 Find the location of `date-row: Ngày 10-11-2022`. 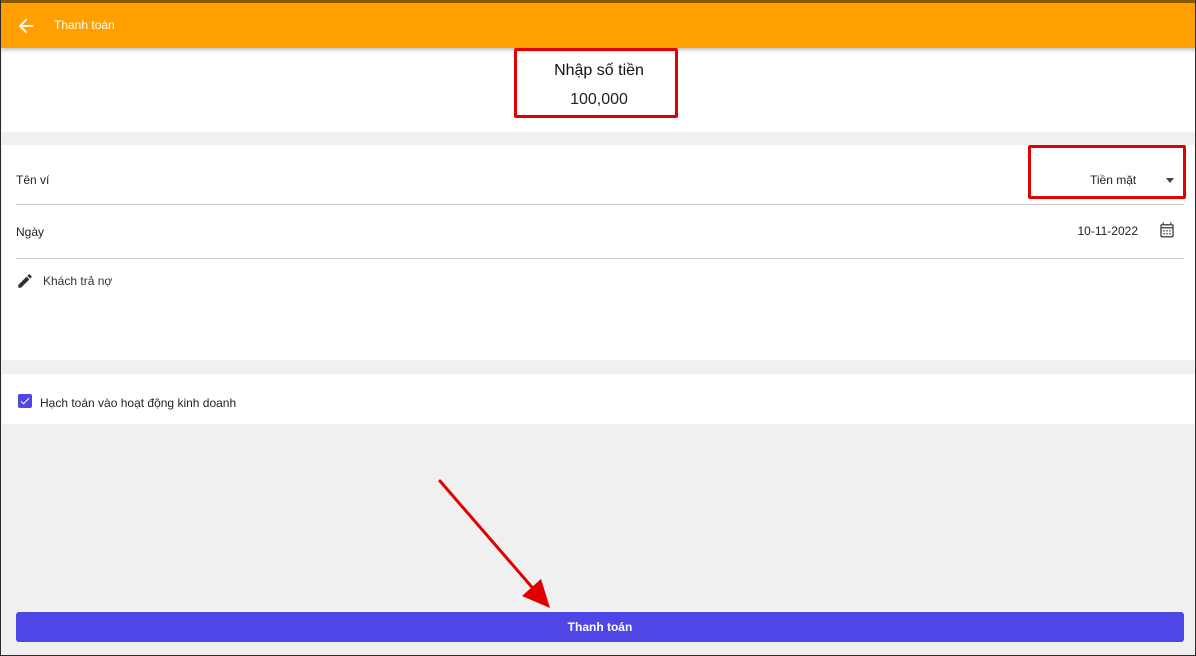

date-row: Ngày 10-11-2022 is located at coordinates (600, 231).